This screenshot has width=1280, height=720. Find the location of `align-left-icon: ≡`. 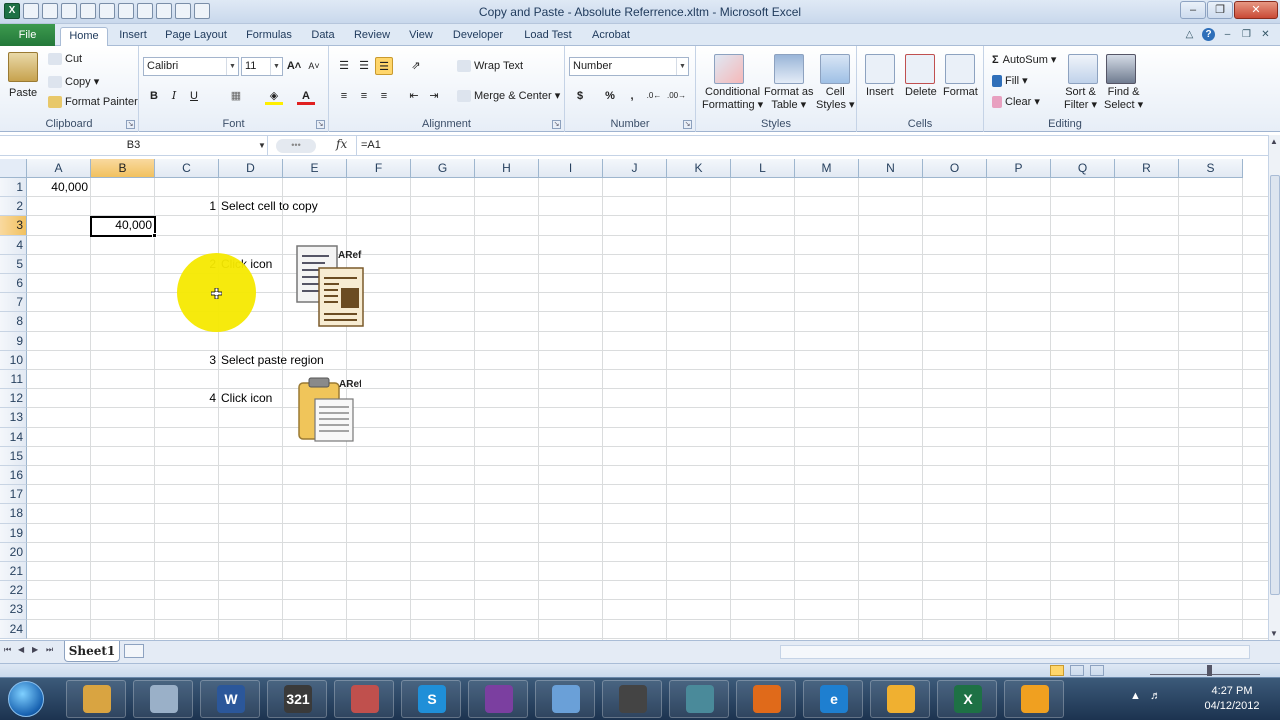

align-left-icon: ≡ is located at coordinates (344, 96).